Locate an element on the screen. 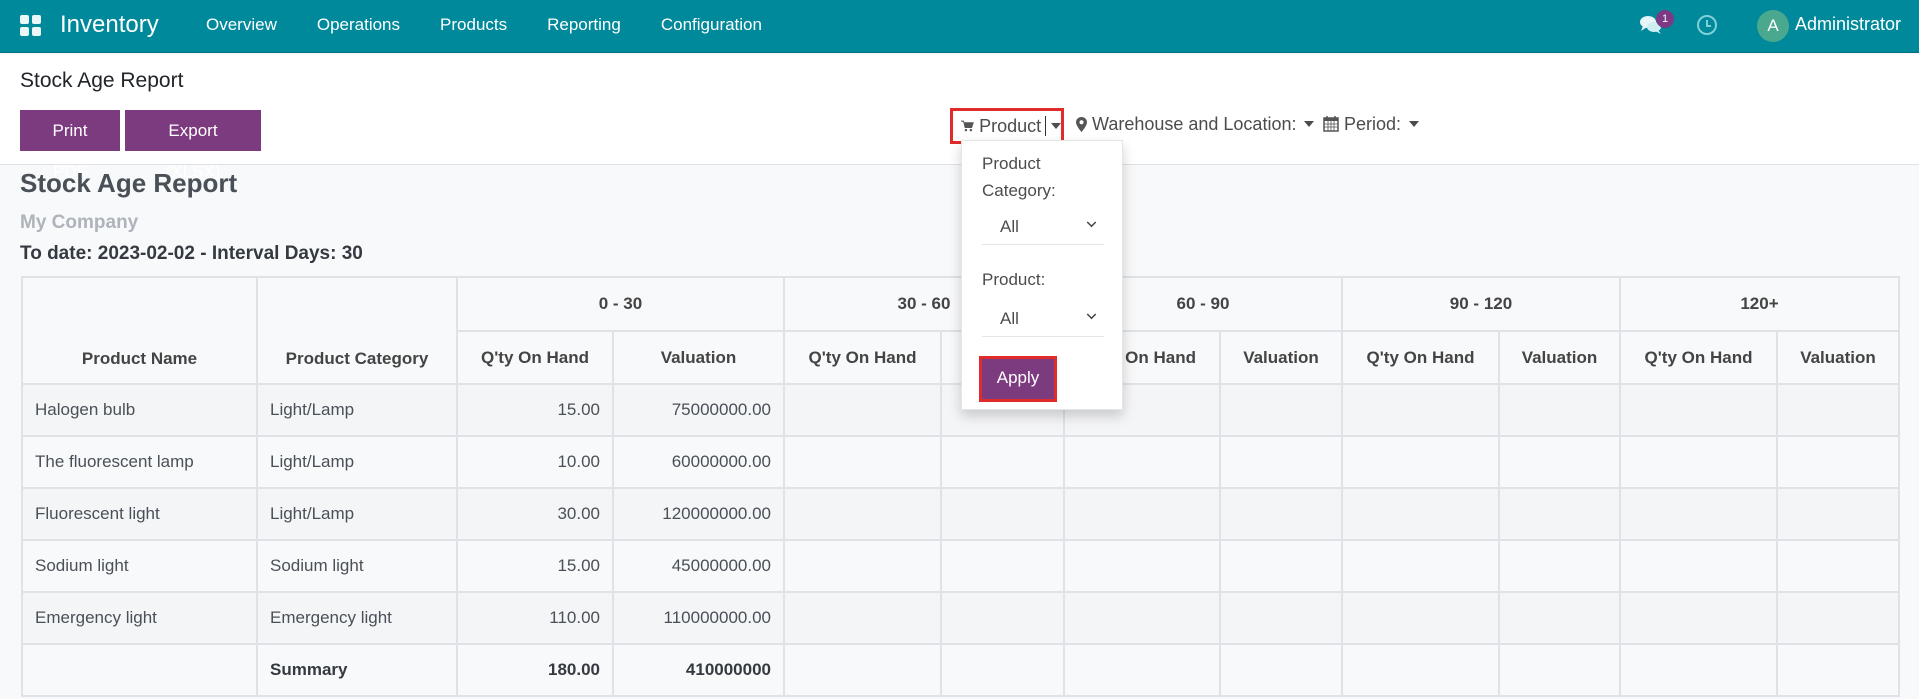 This screenshot has width=1919, height=699. print-pdf-button: Print PDF is located at coordinates (70, 145).